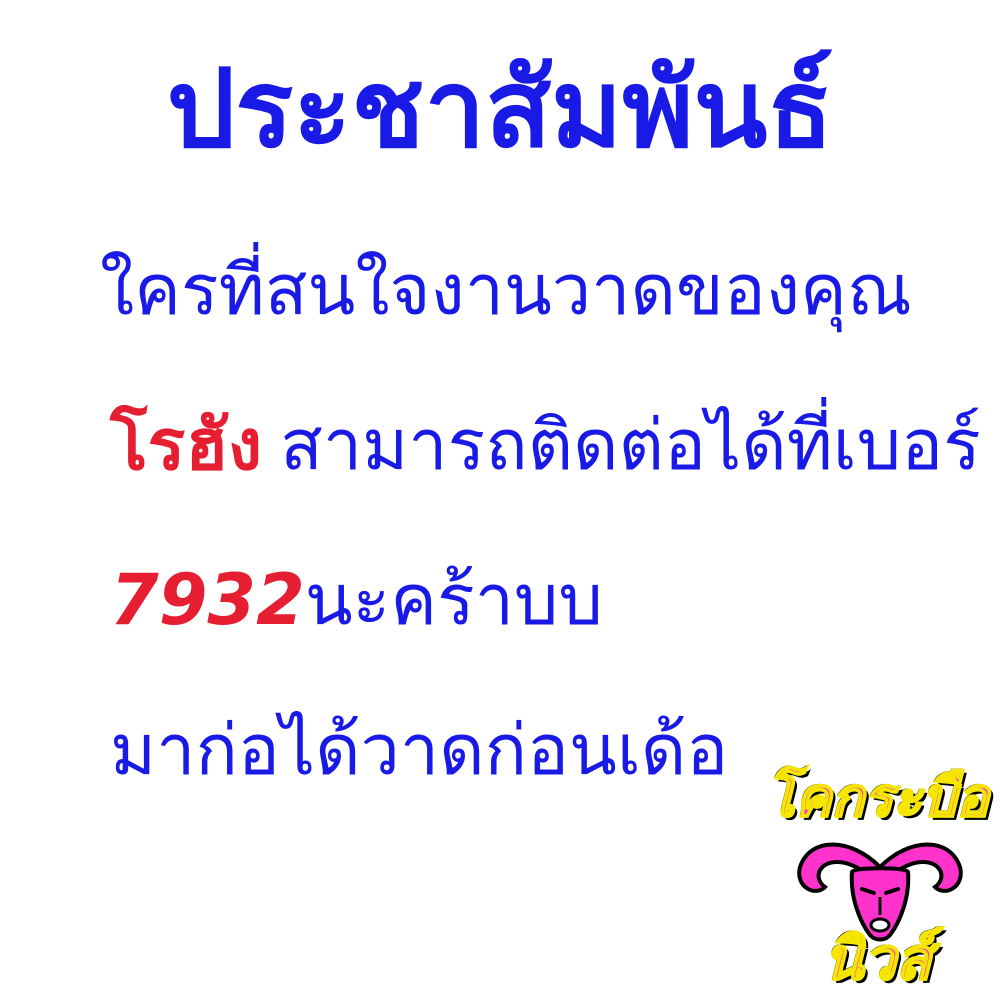 This screenshot has height=1000, width=1000. I want to click on first-come-text: มาก่อได้วาดก่อนเด้อ, so click(419, 750).